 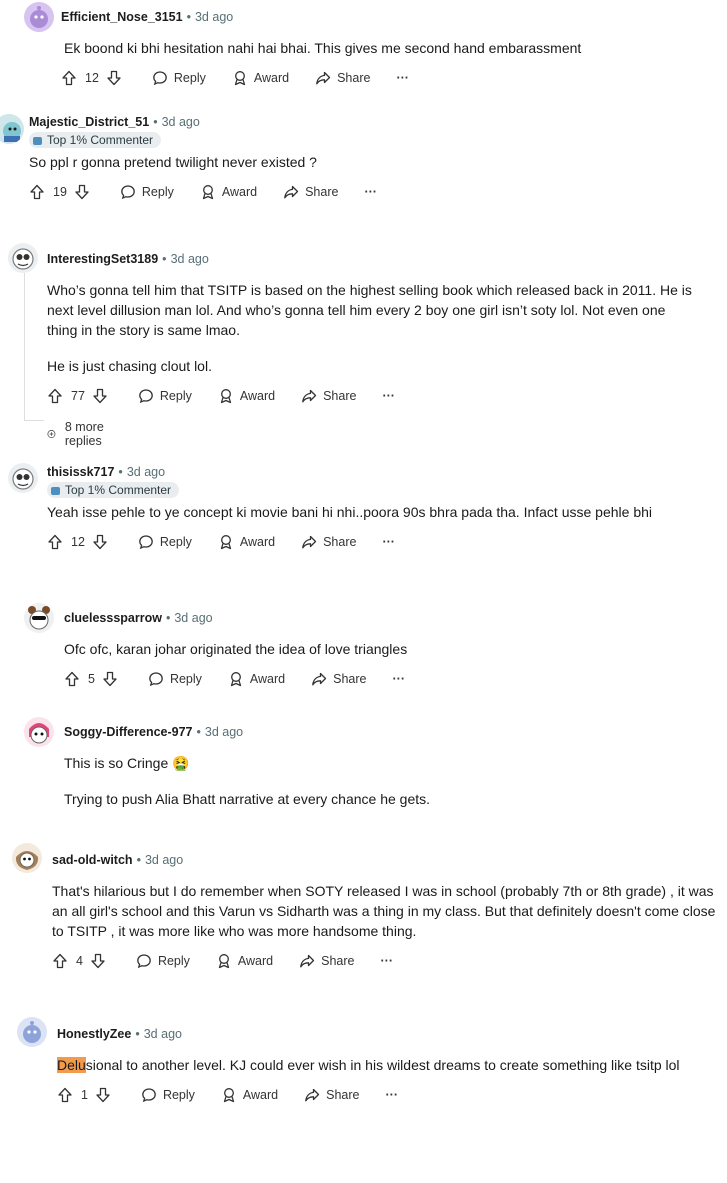 What do you see at coordinates (92, 78) in the screenshot?
I see `vote-count: 12` at bounding box center [92, 78].